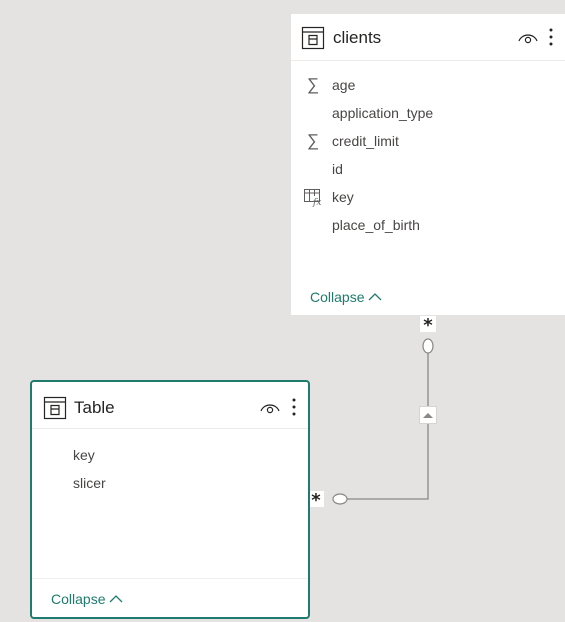  Describe the element at coordinates (365, 141) in the screenshot. I see `field-label: credit_limit` at that location.